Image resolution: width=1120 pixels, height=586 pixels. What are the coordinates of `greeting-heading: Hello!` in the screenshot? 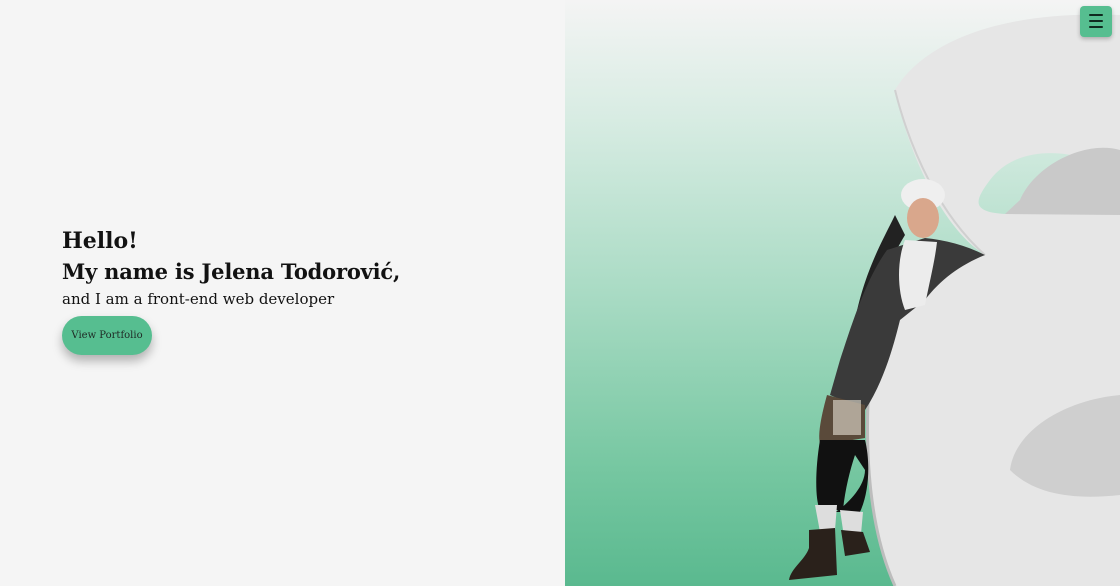 It's located at (100, 241).